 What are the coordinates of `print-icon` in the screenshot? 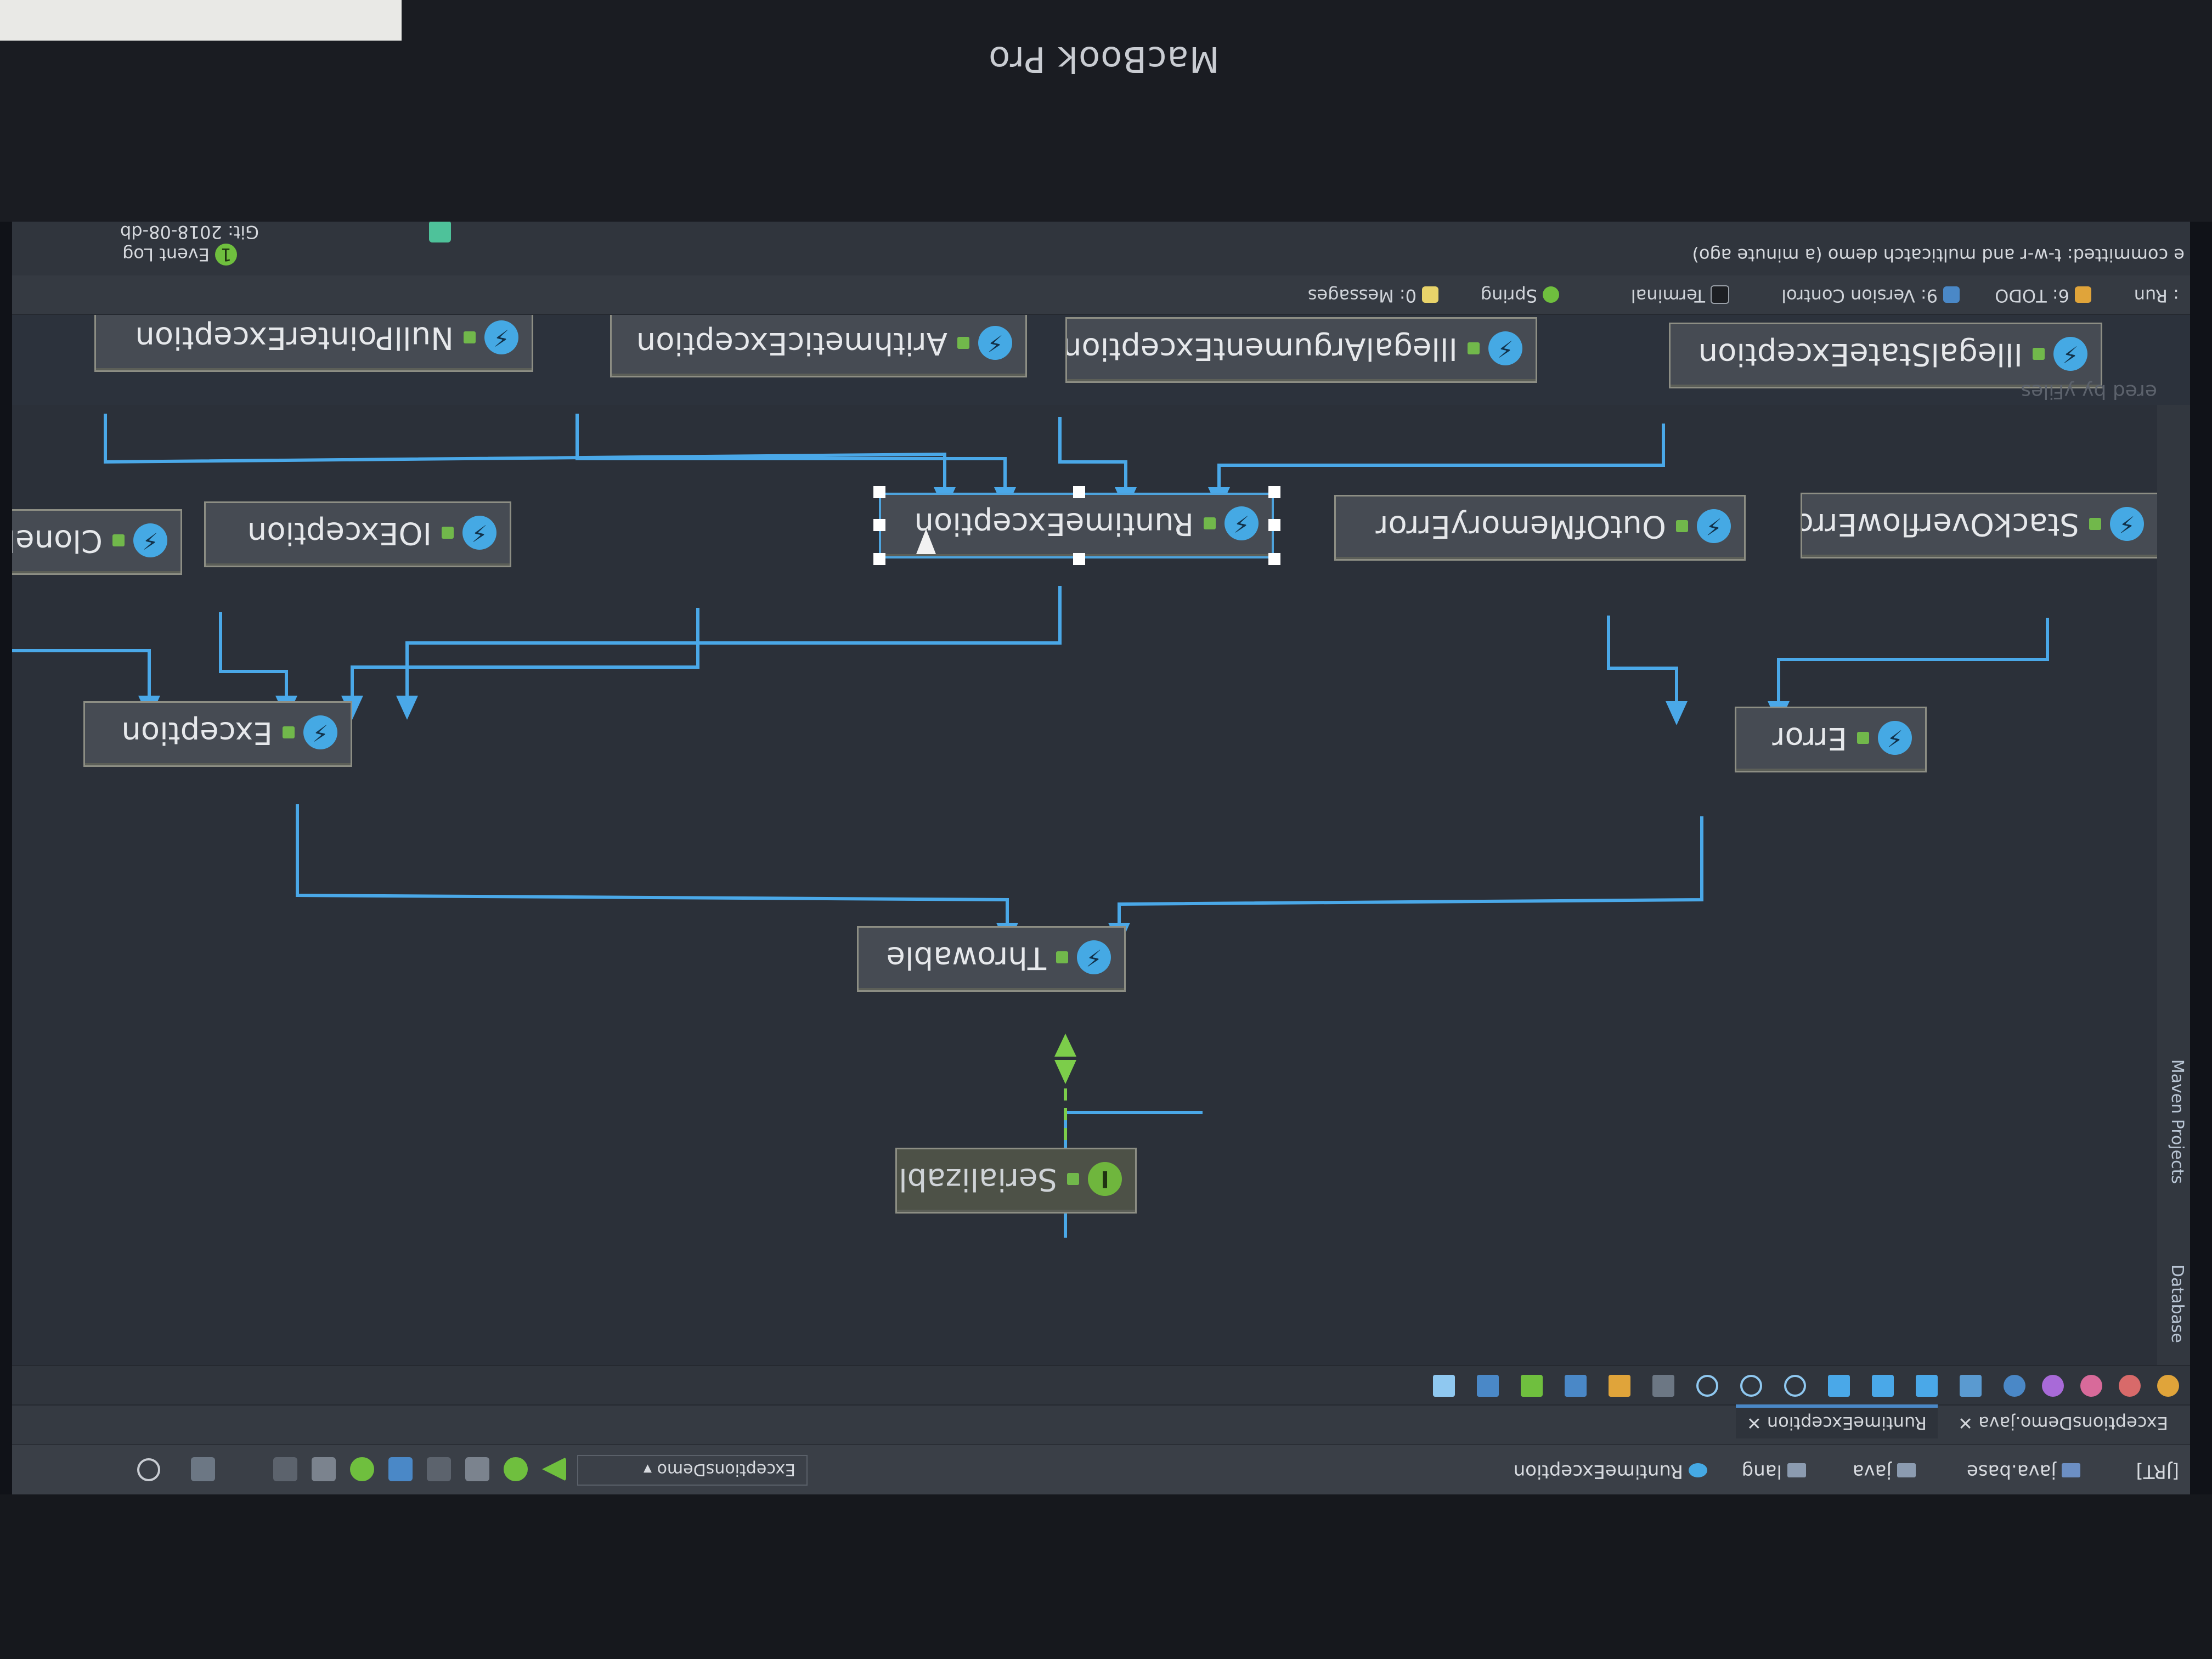 It's located at (1488, 1386).